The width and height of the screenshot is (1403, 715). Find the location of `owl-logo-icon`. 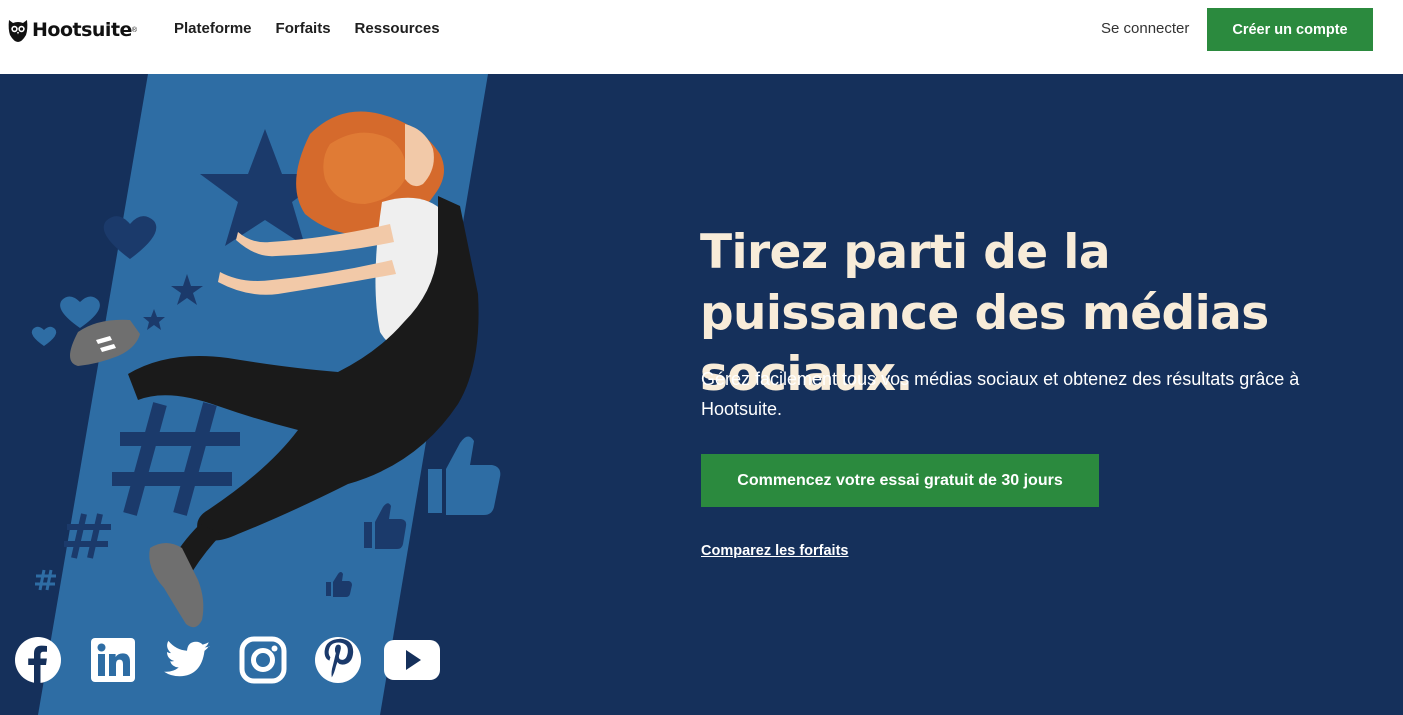

owl-logo-icon is located at coordinates (18, 31).